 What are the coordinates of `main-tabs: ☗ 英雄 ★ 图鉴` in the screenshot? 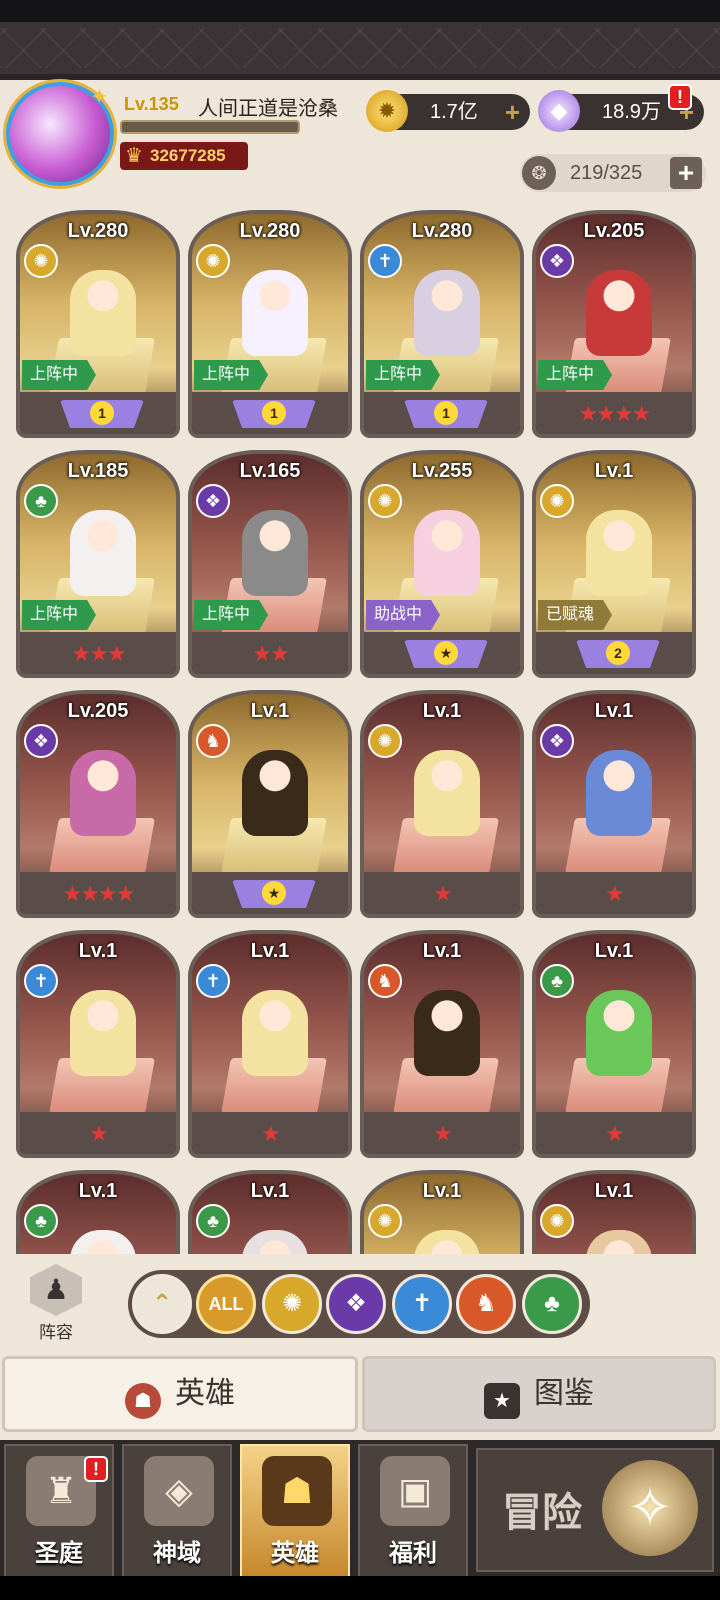 It's located at (360, 1398).